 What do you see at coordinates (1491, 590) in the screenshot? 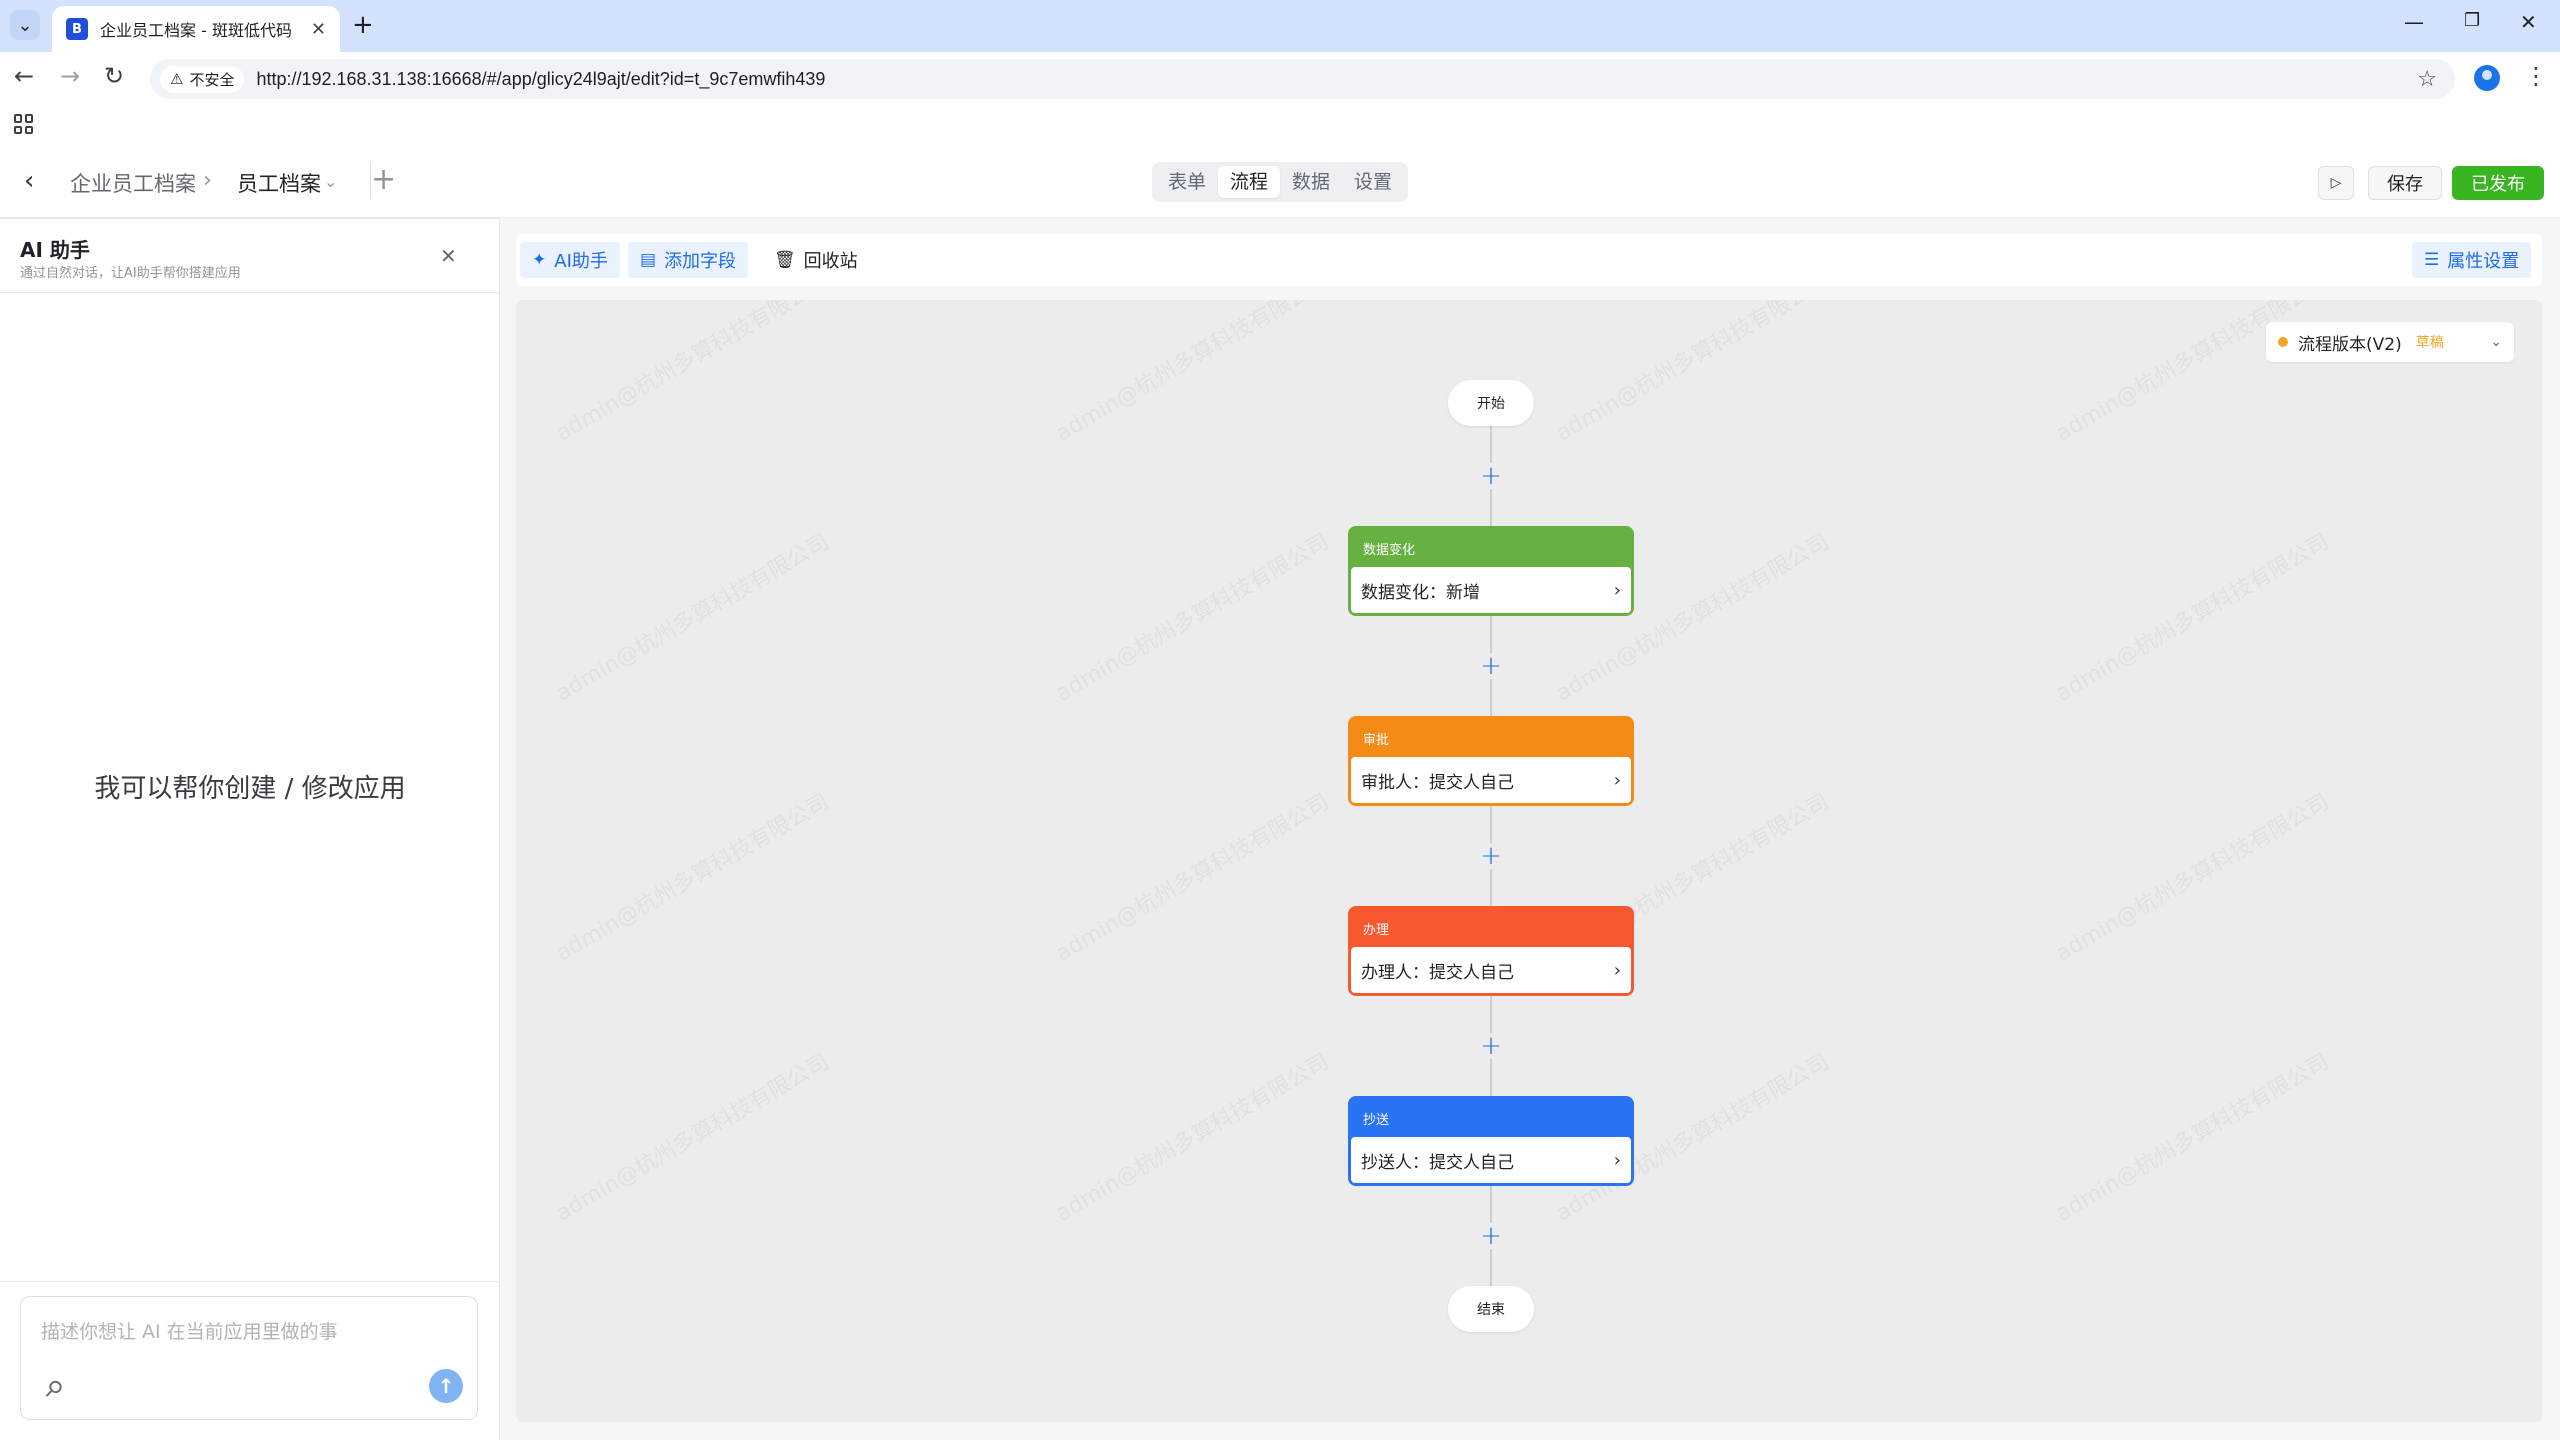
I see `node-detail: 数据变化：新增 ›` at bounding box center [1491, 590].